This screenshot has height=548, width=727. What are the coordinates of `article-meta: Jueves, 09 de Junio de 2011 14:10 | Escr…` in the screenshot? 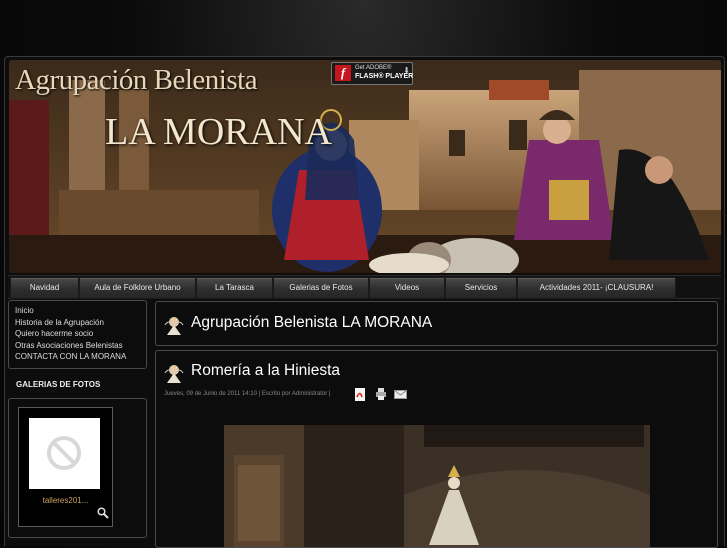 It's located at (247, 394).